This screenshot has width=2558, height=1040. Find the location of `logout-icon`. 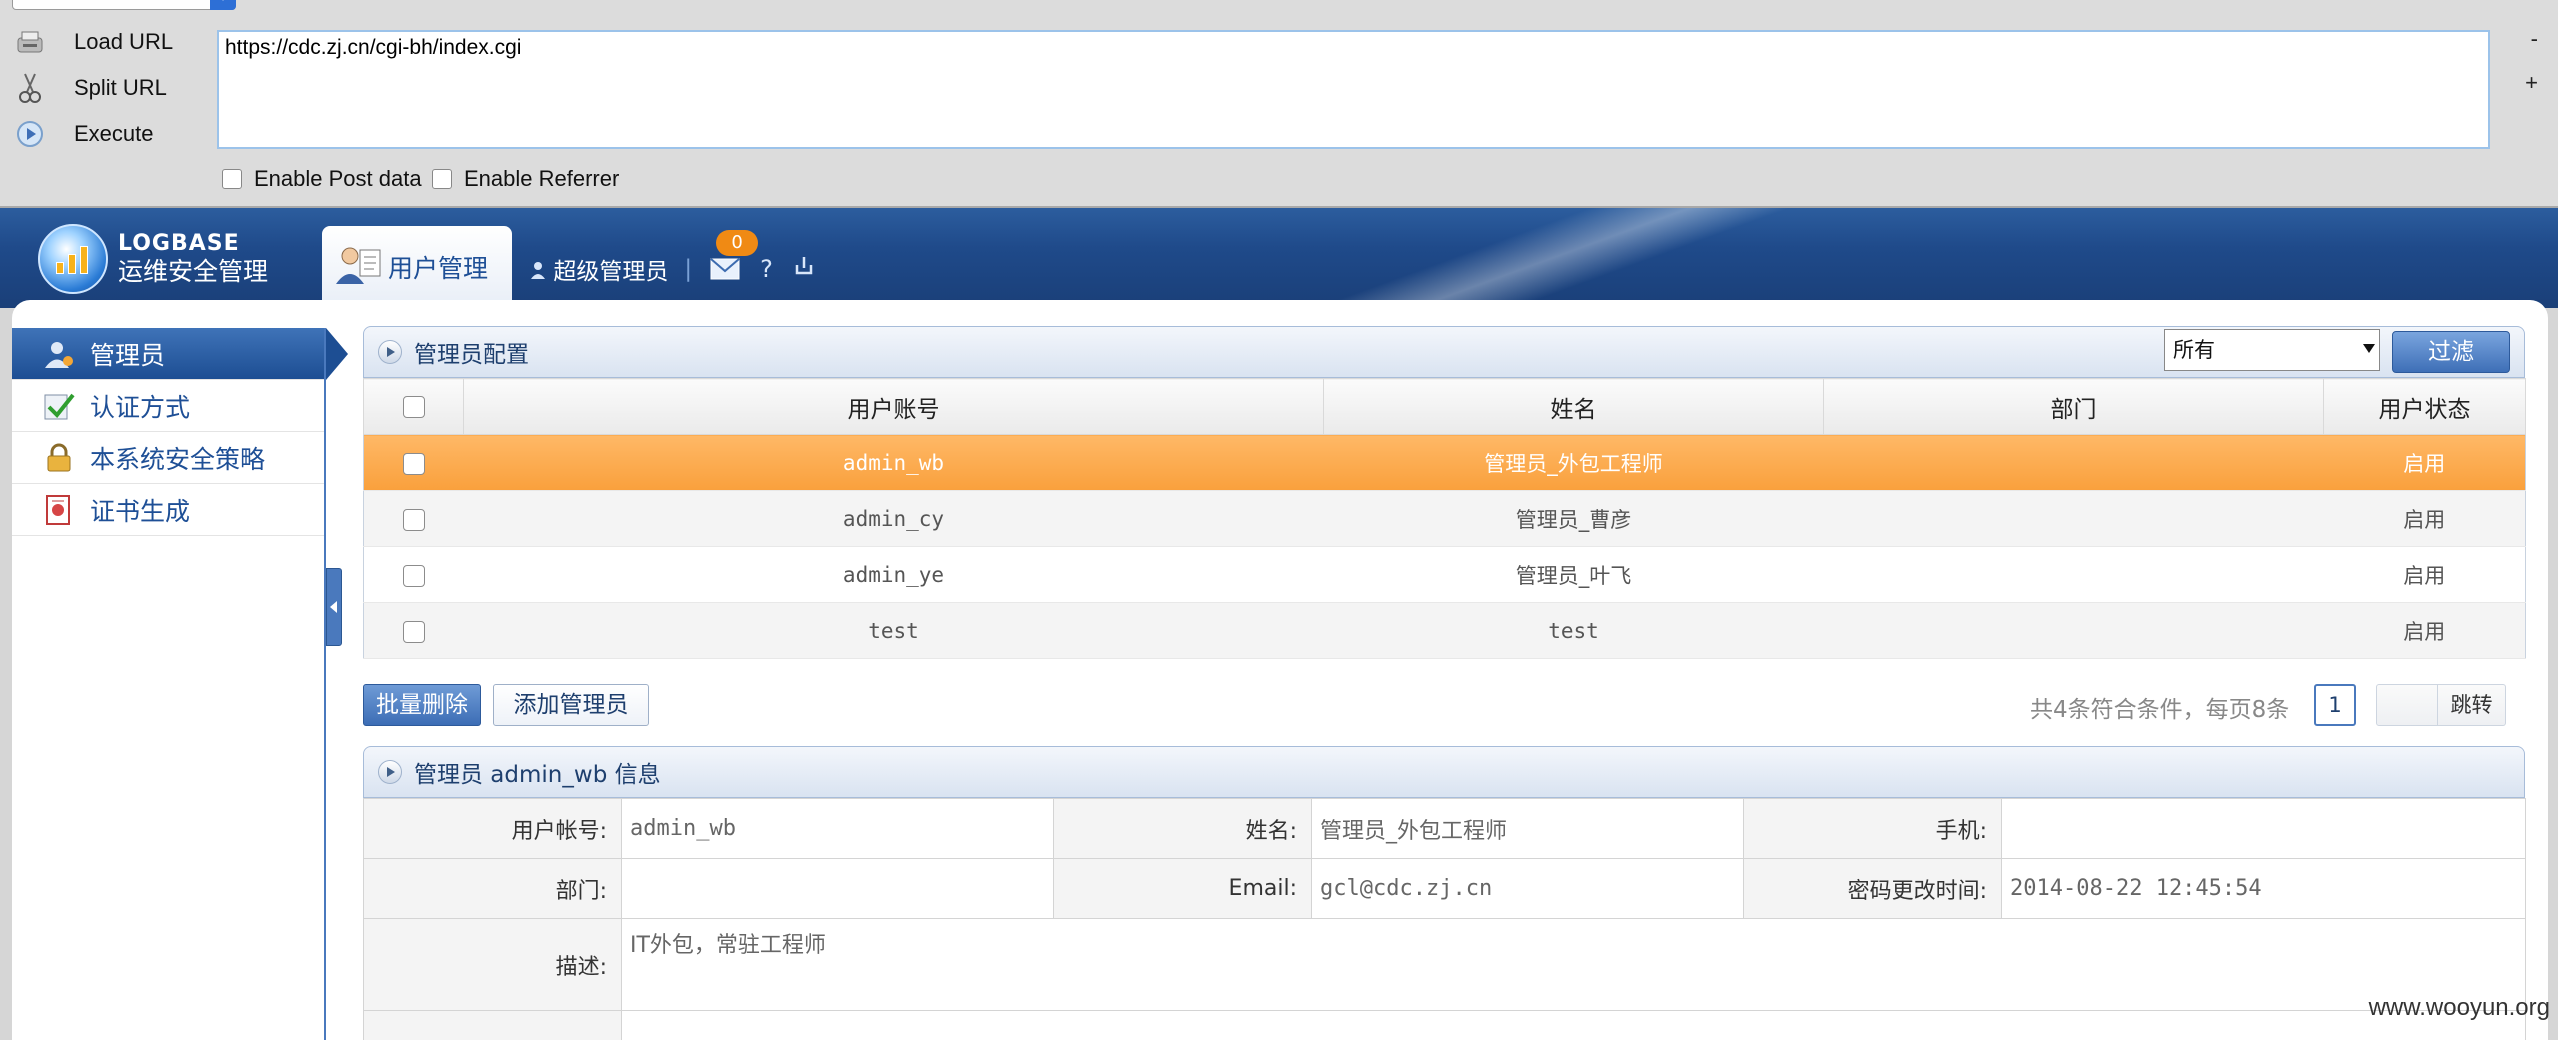

logout-icon is located at coordinates (804, 269).